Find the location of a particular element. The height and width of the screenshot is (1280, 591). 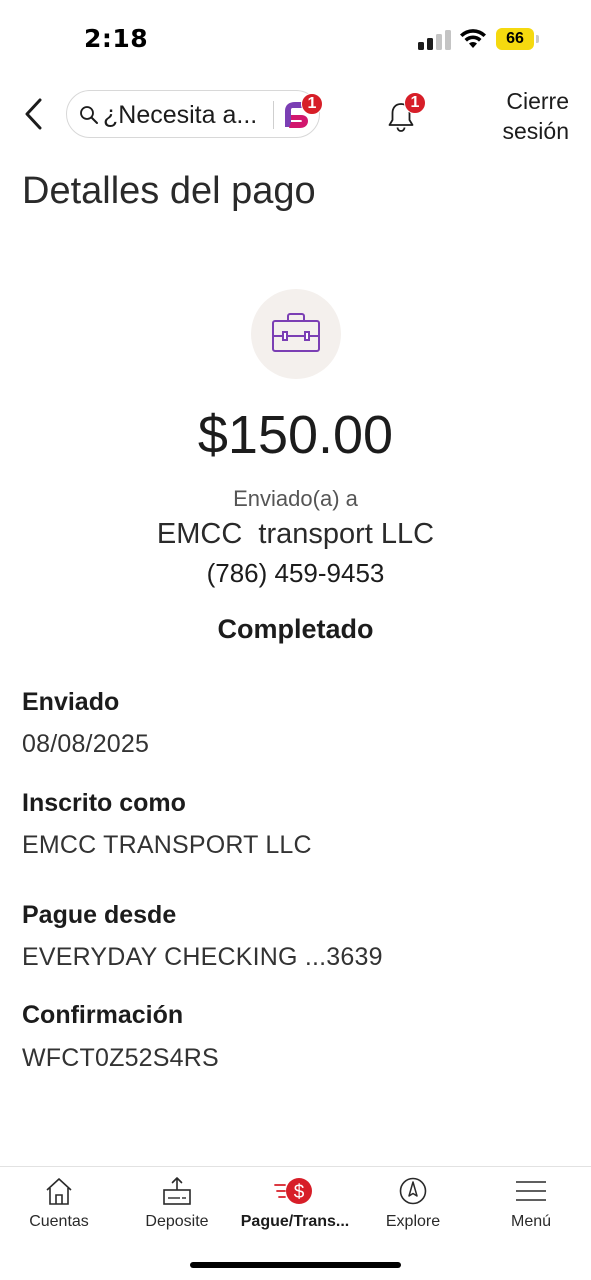

briefcase-icon is located at coordinates (296, 332).